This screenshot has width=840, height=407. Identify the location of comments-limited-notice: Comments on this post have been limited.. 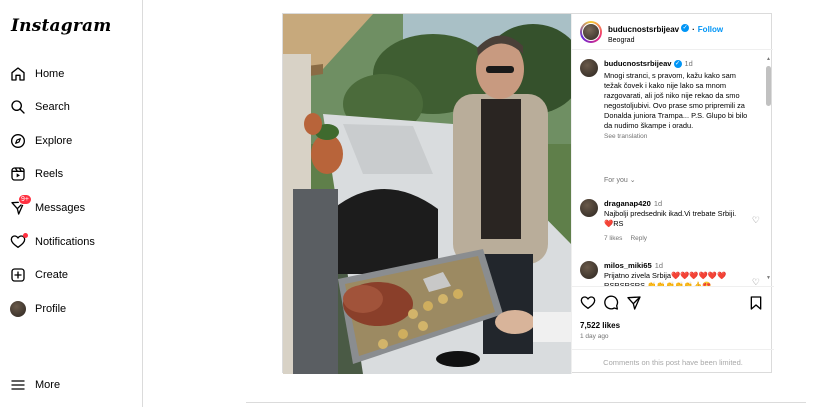
(673, 358).